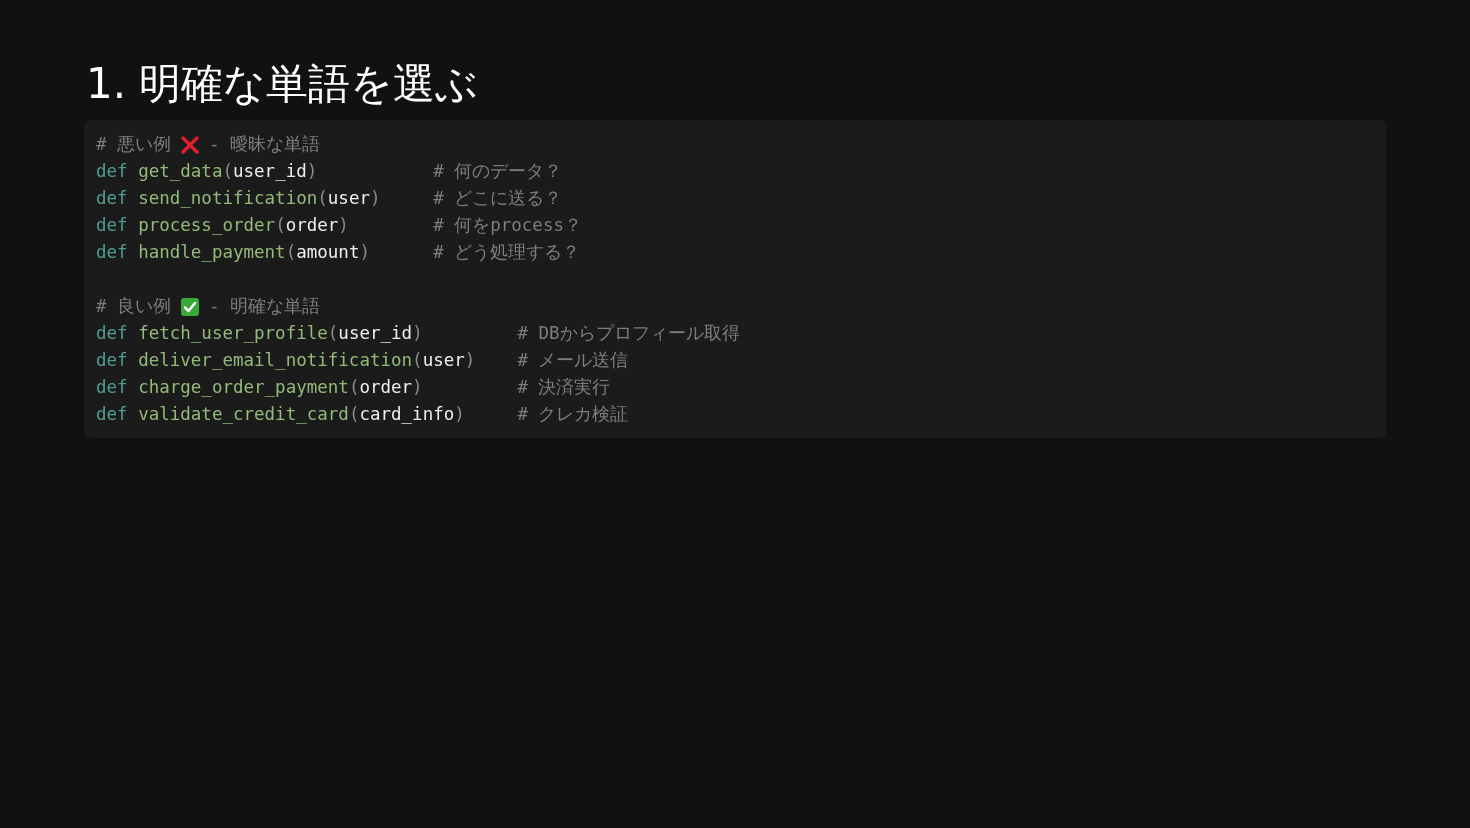 The height and width of the screenshot is (828, 1470). Describe the element at coordinates (498, 198) in the screenshot. I see `code-comment: # どこに送る？` at that location.